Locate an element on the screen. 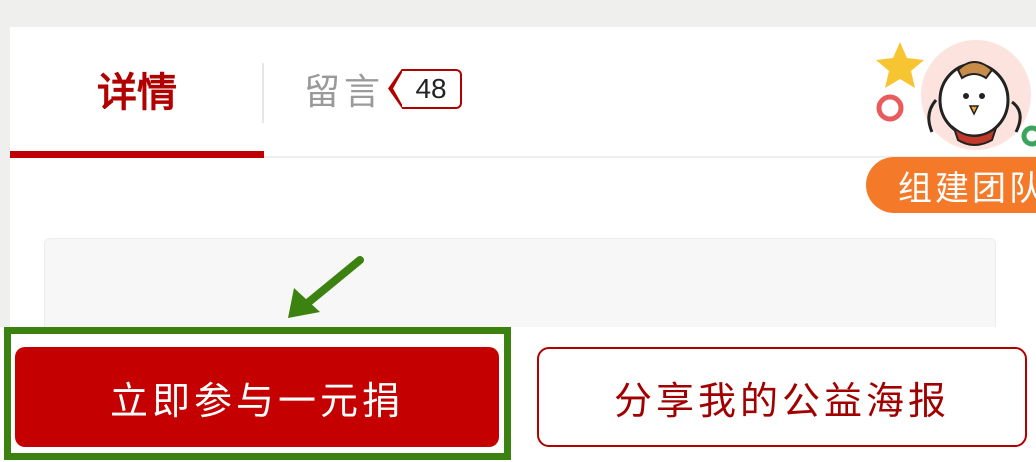 The width and height of the screenshot is (1036, 462). team-widget-label: 组建团队 is located at coordinates (951, 185).